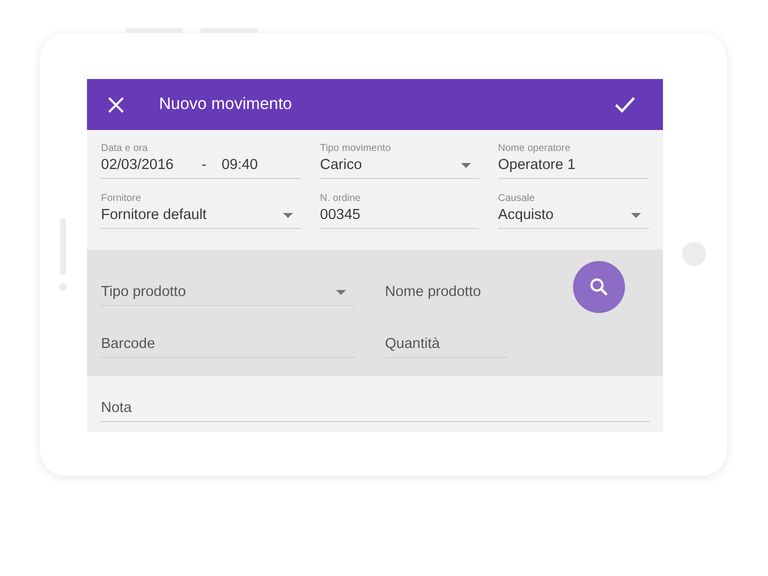 The image size is (768, 576). What do you see at coordinates (625, 104) in the screenshot?
I see `check-icon` at bounding box center [625, 104].